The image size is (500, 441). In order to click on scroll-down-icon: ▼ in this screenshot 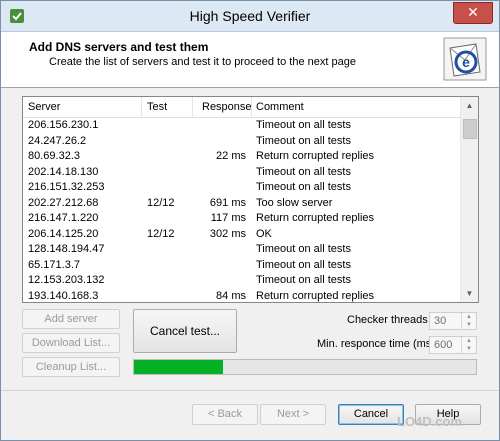, I will do `click(469, 293)`.